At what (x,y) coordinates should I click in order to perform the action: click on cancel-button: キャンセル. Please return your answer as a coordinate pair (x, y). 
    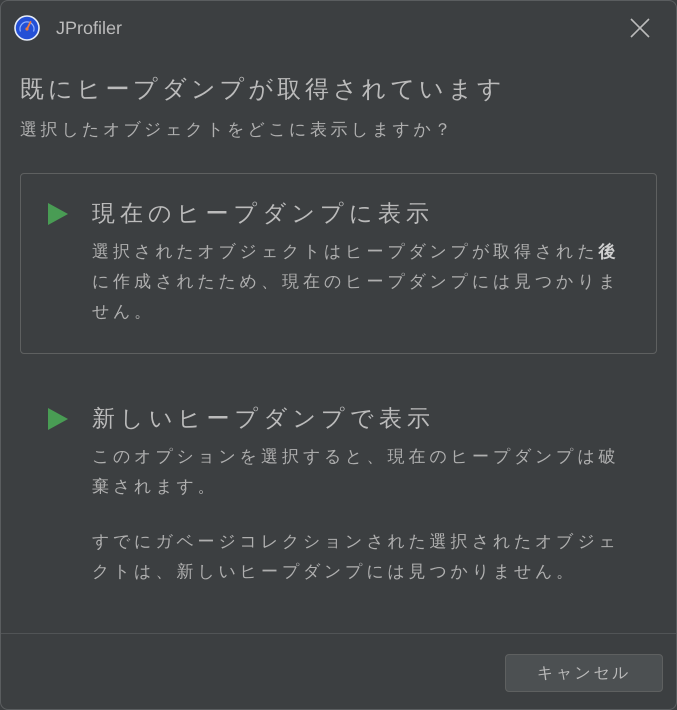
    Looking at the image, I should click on (584, 673).